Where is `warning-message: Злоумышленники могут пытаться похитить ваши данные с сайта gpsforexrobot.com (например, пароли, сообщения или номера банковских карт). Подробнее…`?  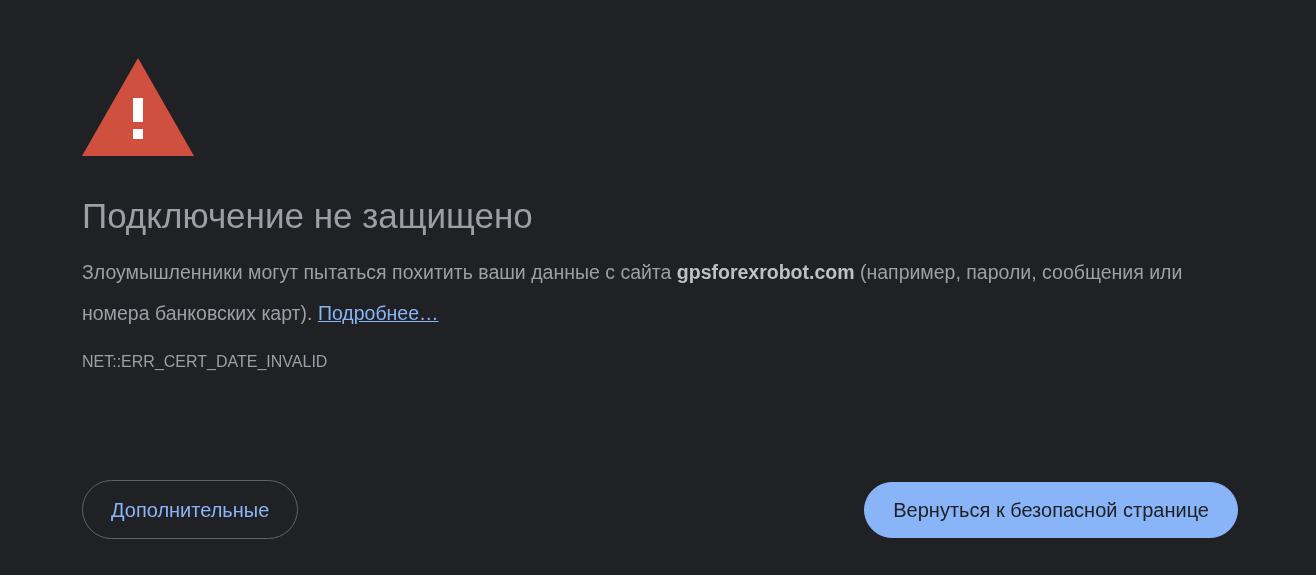
warning-message: Злоумышленники могут пытаться похитить ваши данные с сайта gpsforexrobot.com (например, пароли, сообщения или номера банковских карт). Подробнее… is located at coordinates (633, 293).